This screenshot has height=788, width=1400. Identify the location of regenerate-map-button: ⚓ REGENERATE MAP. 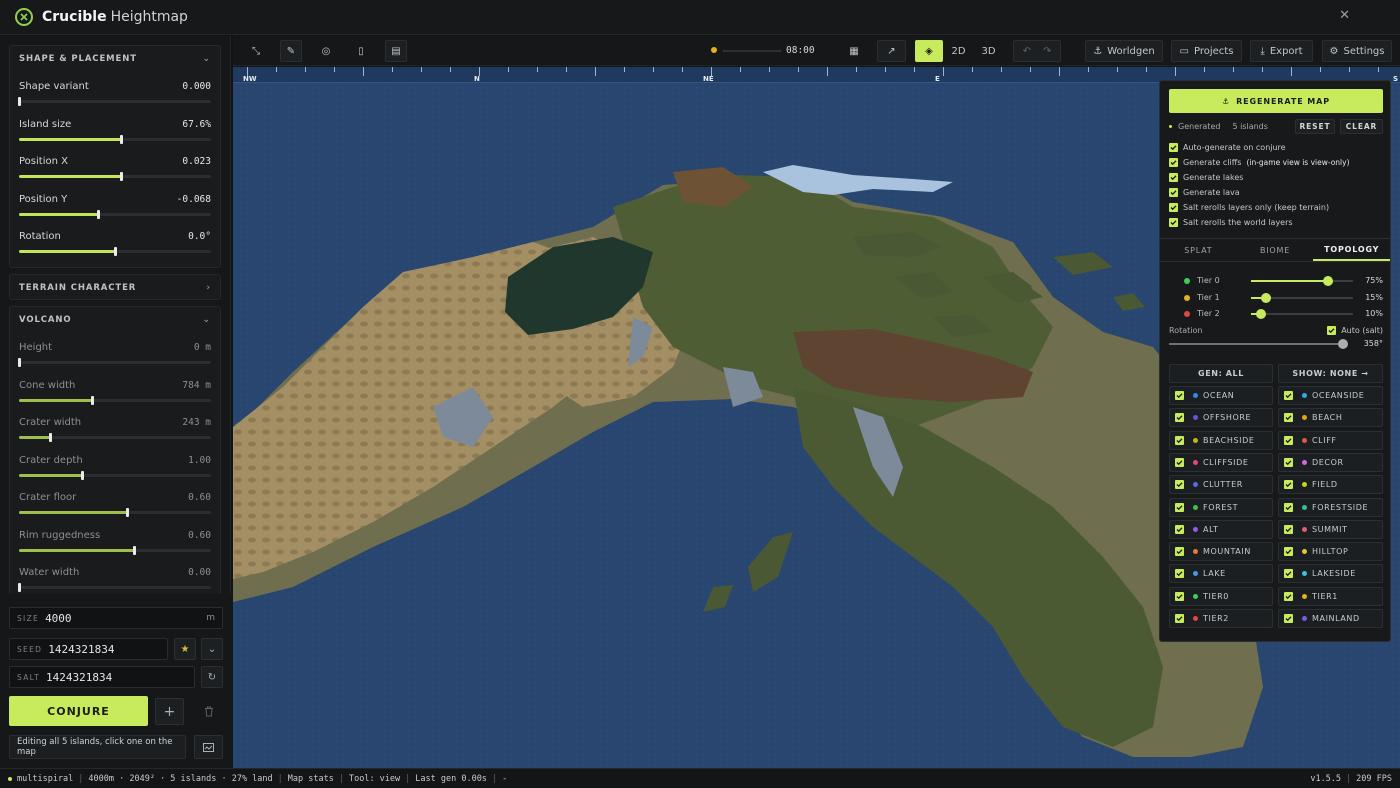
(1276, 101).